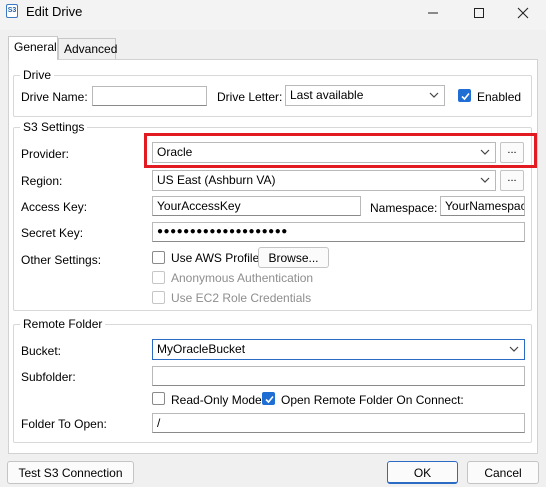  I want to click on close-button, so click(523, 13).